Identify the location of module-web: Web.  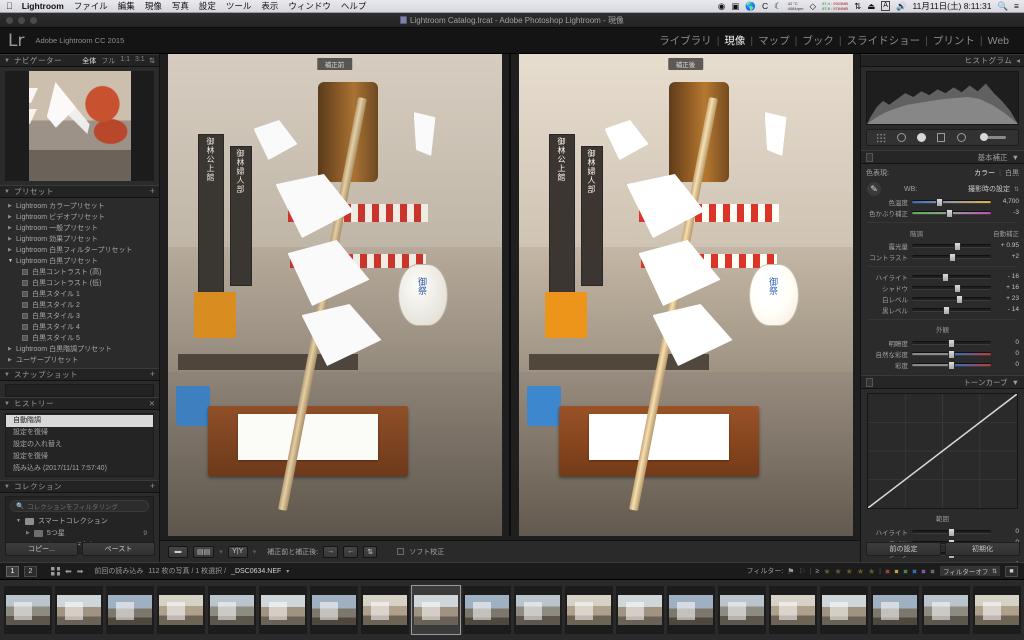
(998, 41).